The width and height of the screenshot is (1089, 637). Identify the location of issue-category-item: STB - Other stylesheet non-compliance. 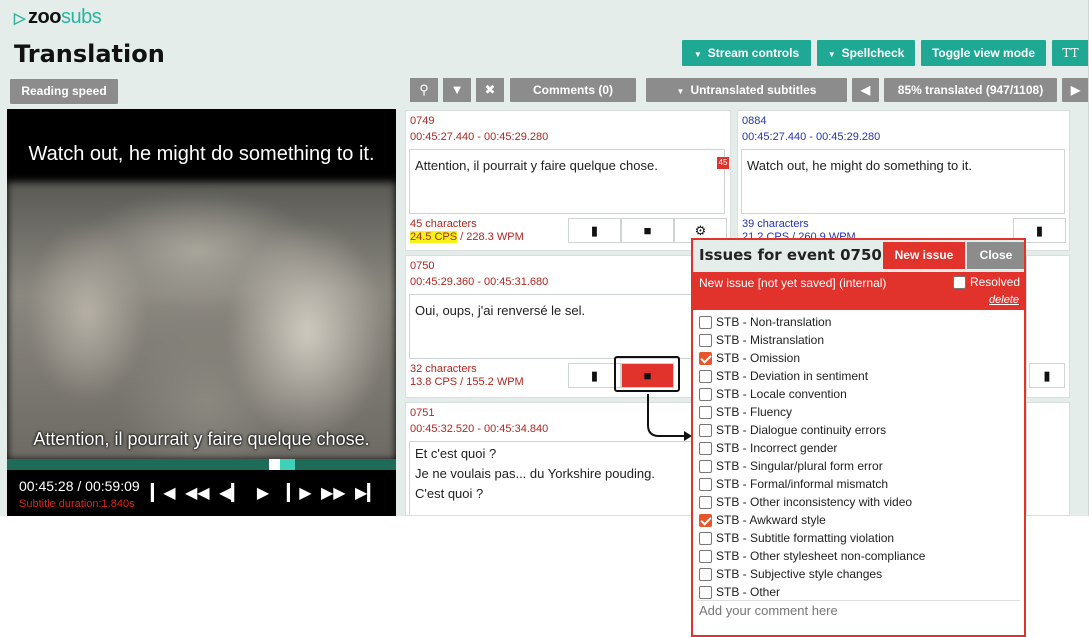
(860, 556).